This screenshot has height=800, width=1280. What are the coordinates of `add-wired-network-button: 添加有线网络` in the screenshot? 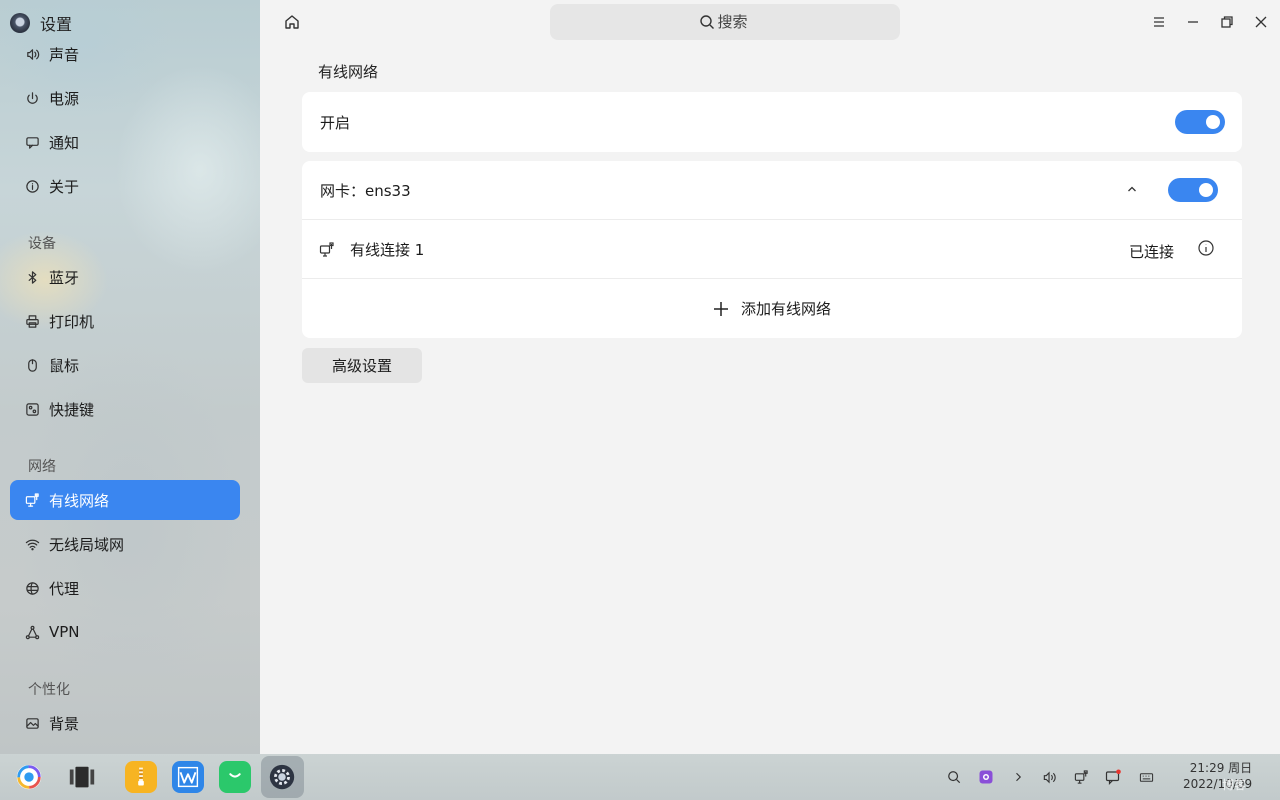 It's located at (772, 308).